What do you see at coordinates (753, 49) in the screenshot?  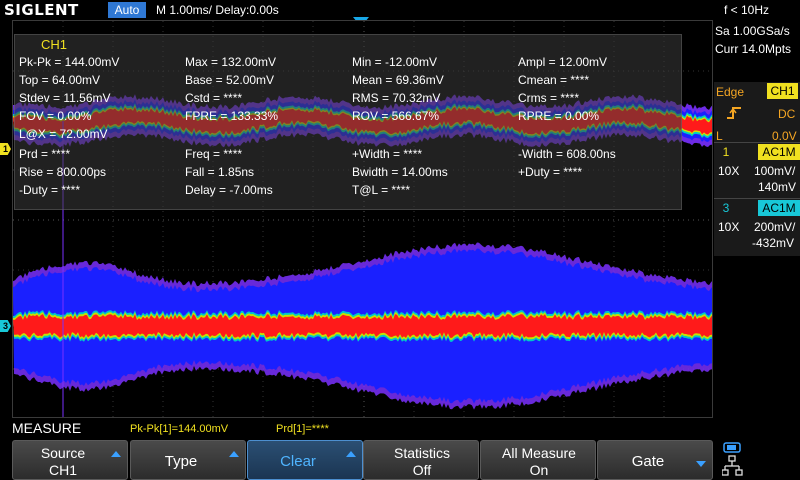 I see `memory-depth: Curr 14.0Mpts` at bounding box center [753, 49].